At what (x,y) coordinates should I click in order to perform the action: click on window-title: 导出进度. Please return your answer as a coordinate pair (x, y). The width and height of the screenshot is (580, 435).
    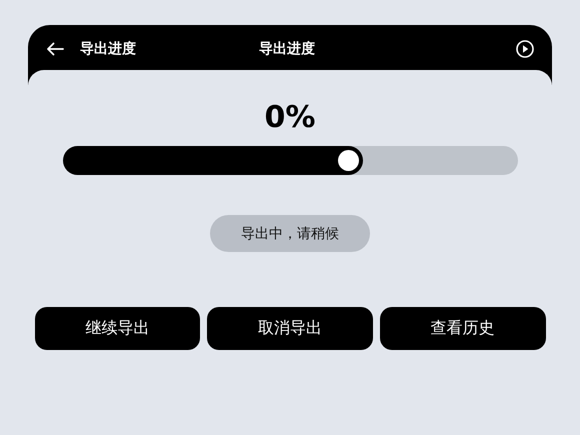
    Looking at the image, I should click on (287, 49).